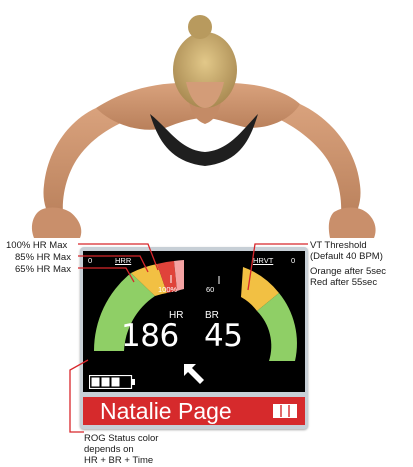 Image resolution: width=413 pixels, height=467 pixels. What do you see at coordinates (348, 271) in the screenshot?
I see `annotation-vt-orange: Orange after 5sec` at bounding box center [348, 271].